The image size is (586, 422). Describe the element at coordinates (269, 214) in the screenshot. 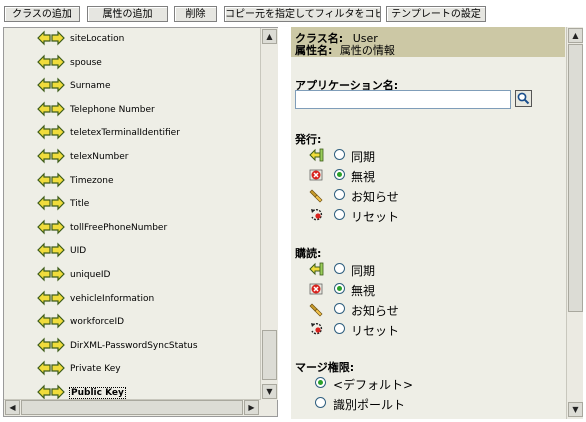

I see `tree-vertical-scrollbar: ▲ ▼` at that location.